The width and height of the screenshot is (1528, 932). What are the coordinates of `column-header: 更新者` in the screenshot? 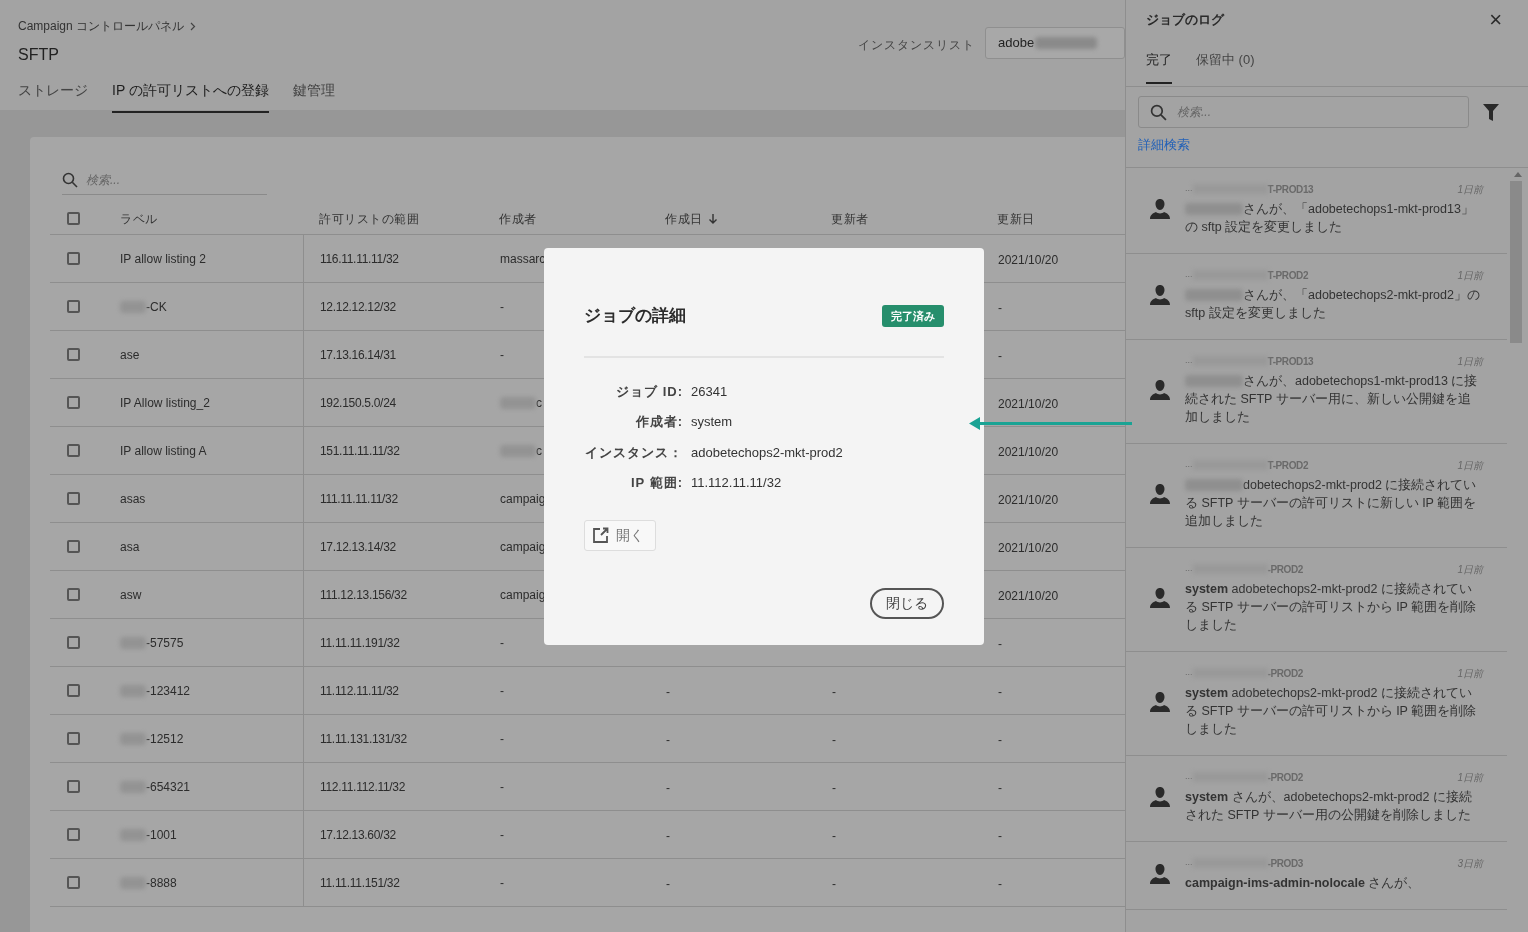 It's located at (850, 218).